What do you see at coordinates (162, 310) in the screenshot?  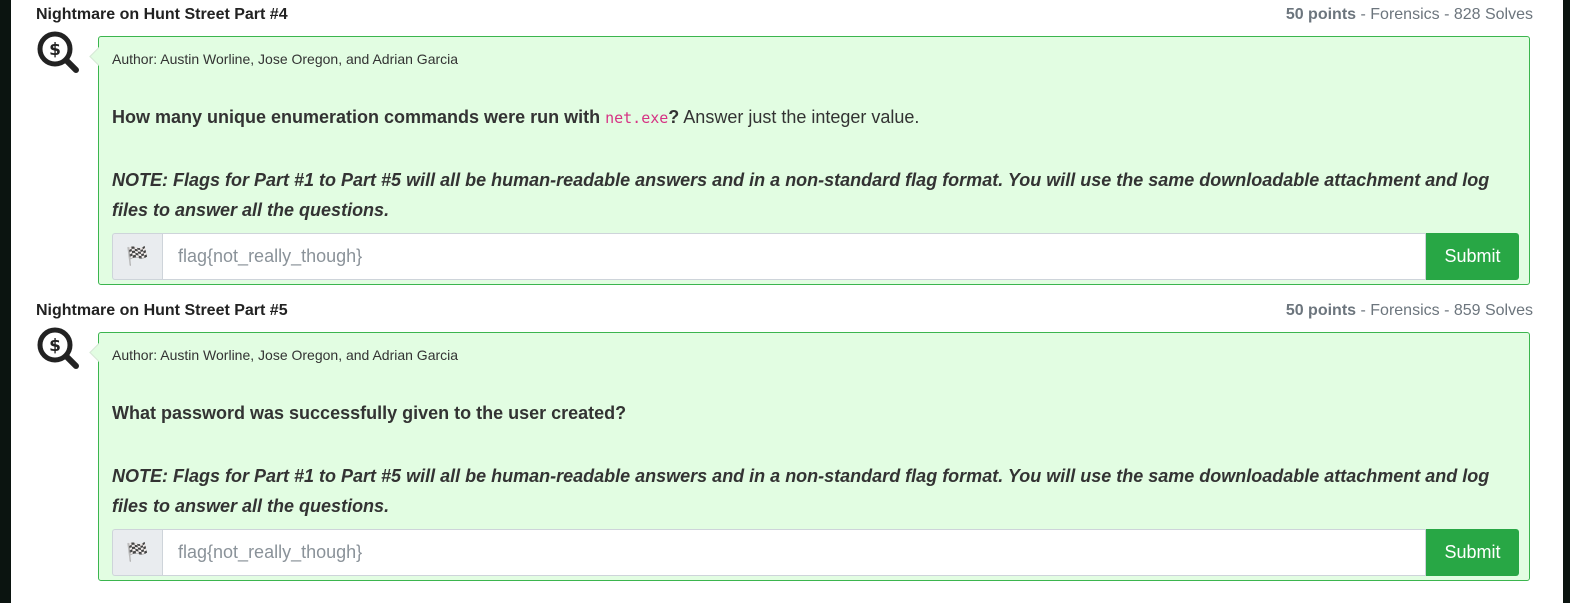 I see `challenge-title: Nightmare on Hunt Street Part #5` at bounding box center [162, 310].